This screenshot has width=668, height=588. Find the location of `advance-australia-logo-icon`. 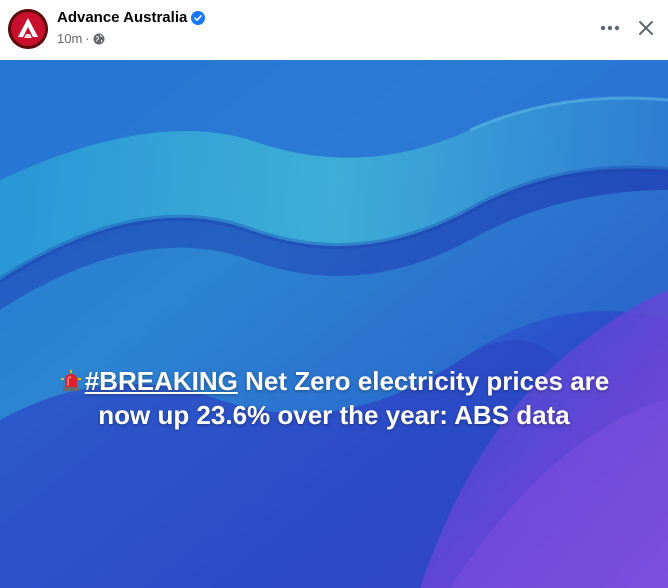

advance-australia-logo-icon is located at coordinates (28, 29).